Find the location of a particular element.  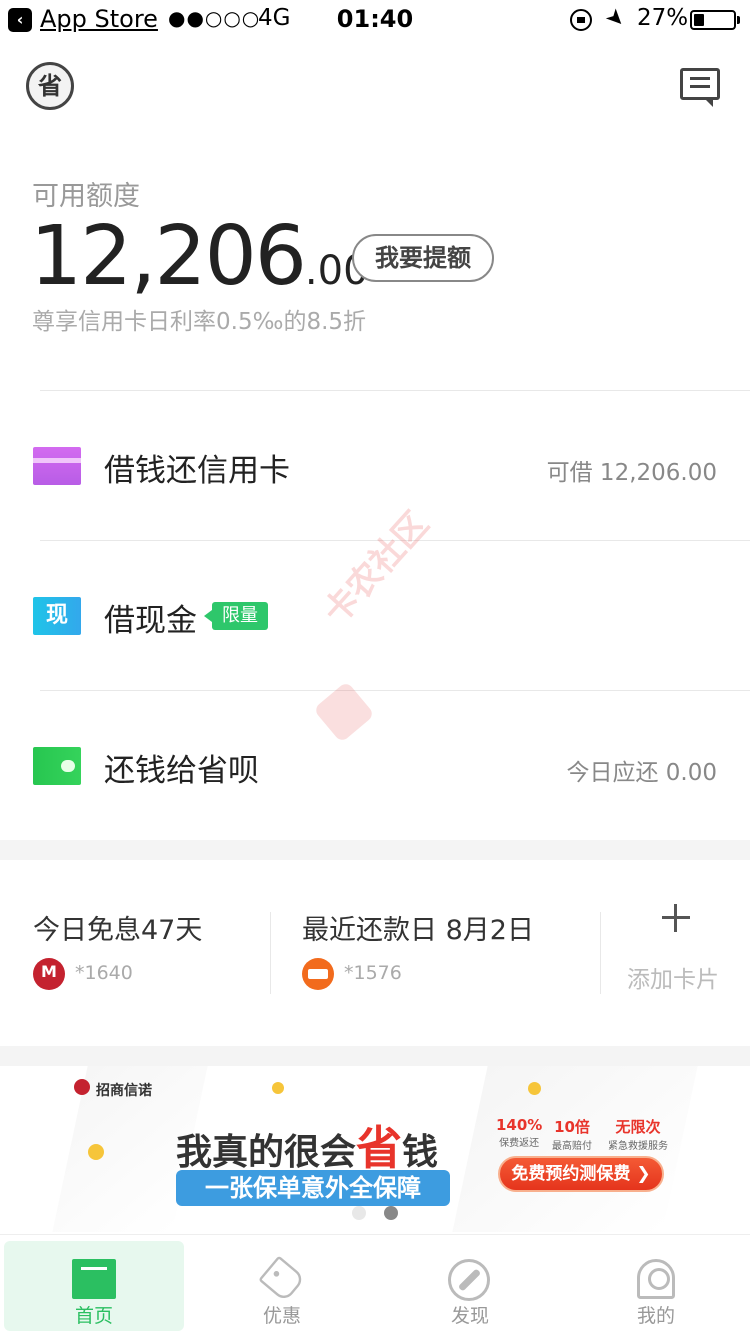

card-summary-other: 最近还款日 8月2日 *1576 is located at coordinates (435, 953).